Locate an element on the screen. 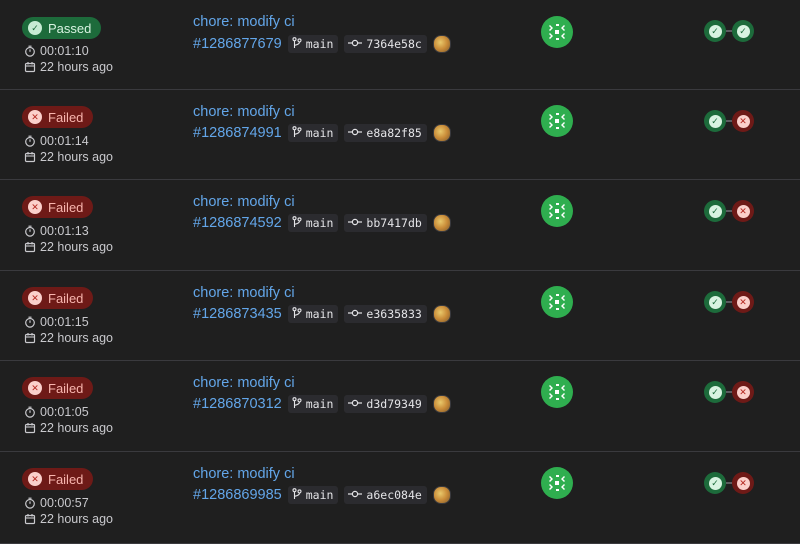 This screenshot has width=800, height=544. pipeline-id-link: #1286870312 is located at coordinates (237, 404).